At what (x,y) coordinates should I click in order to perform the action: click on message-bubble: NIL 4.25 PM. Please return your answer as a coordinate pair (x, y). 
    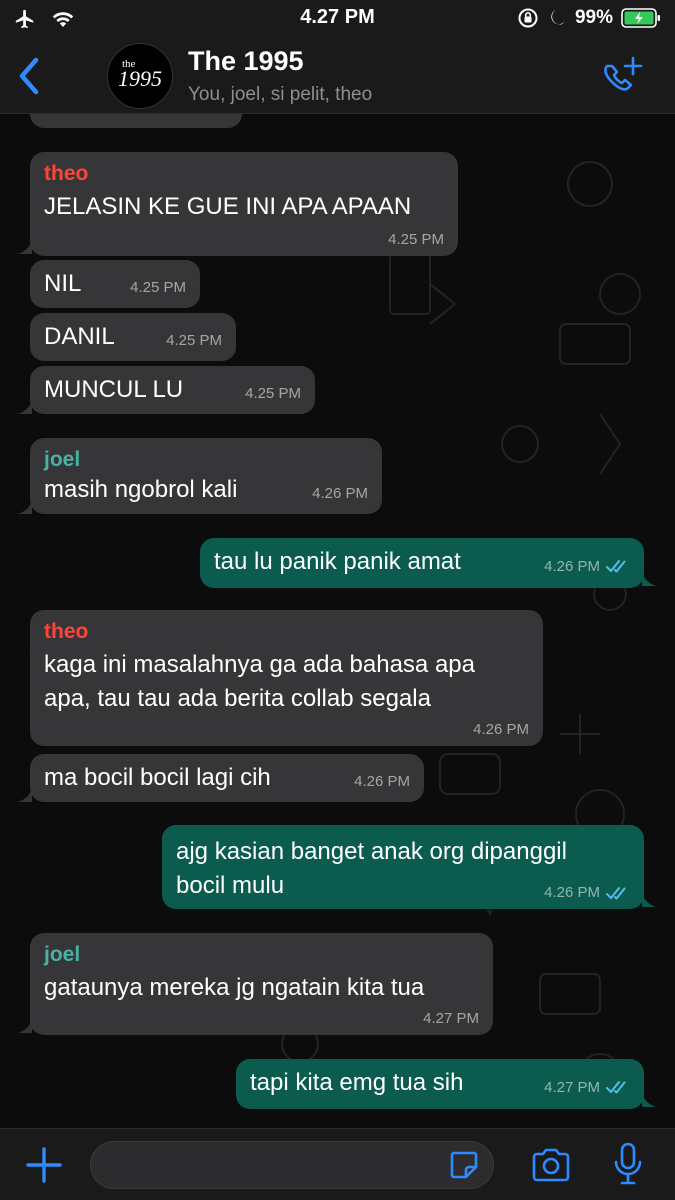
    Looking at the image, I should click on (115, 284).